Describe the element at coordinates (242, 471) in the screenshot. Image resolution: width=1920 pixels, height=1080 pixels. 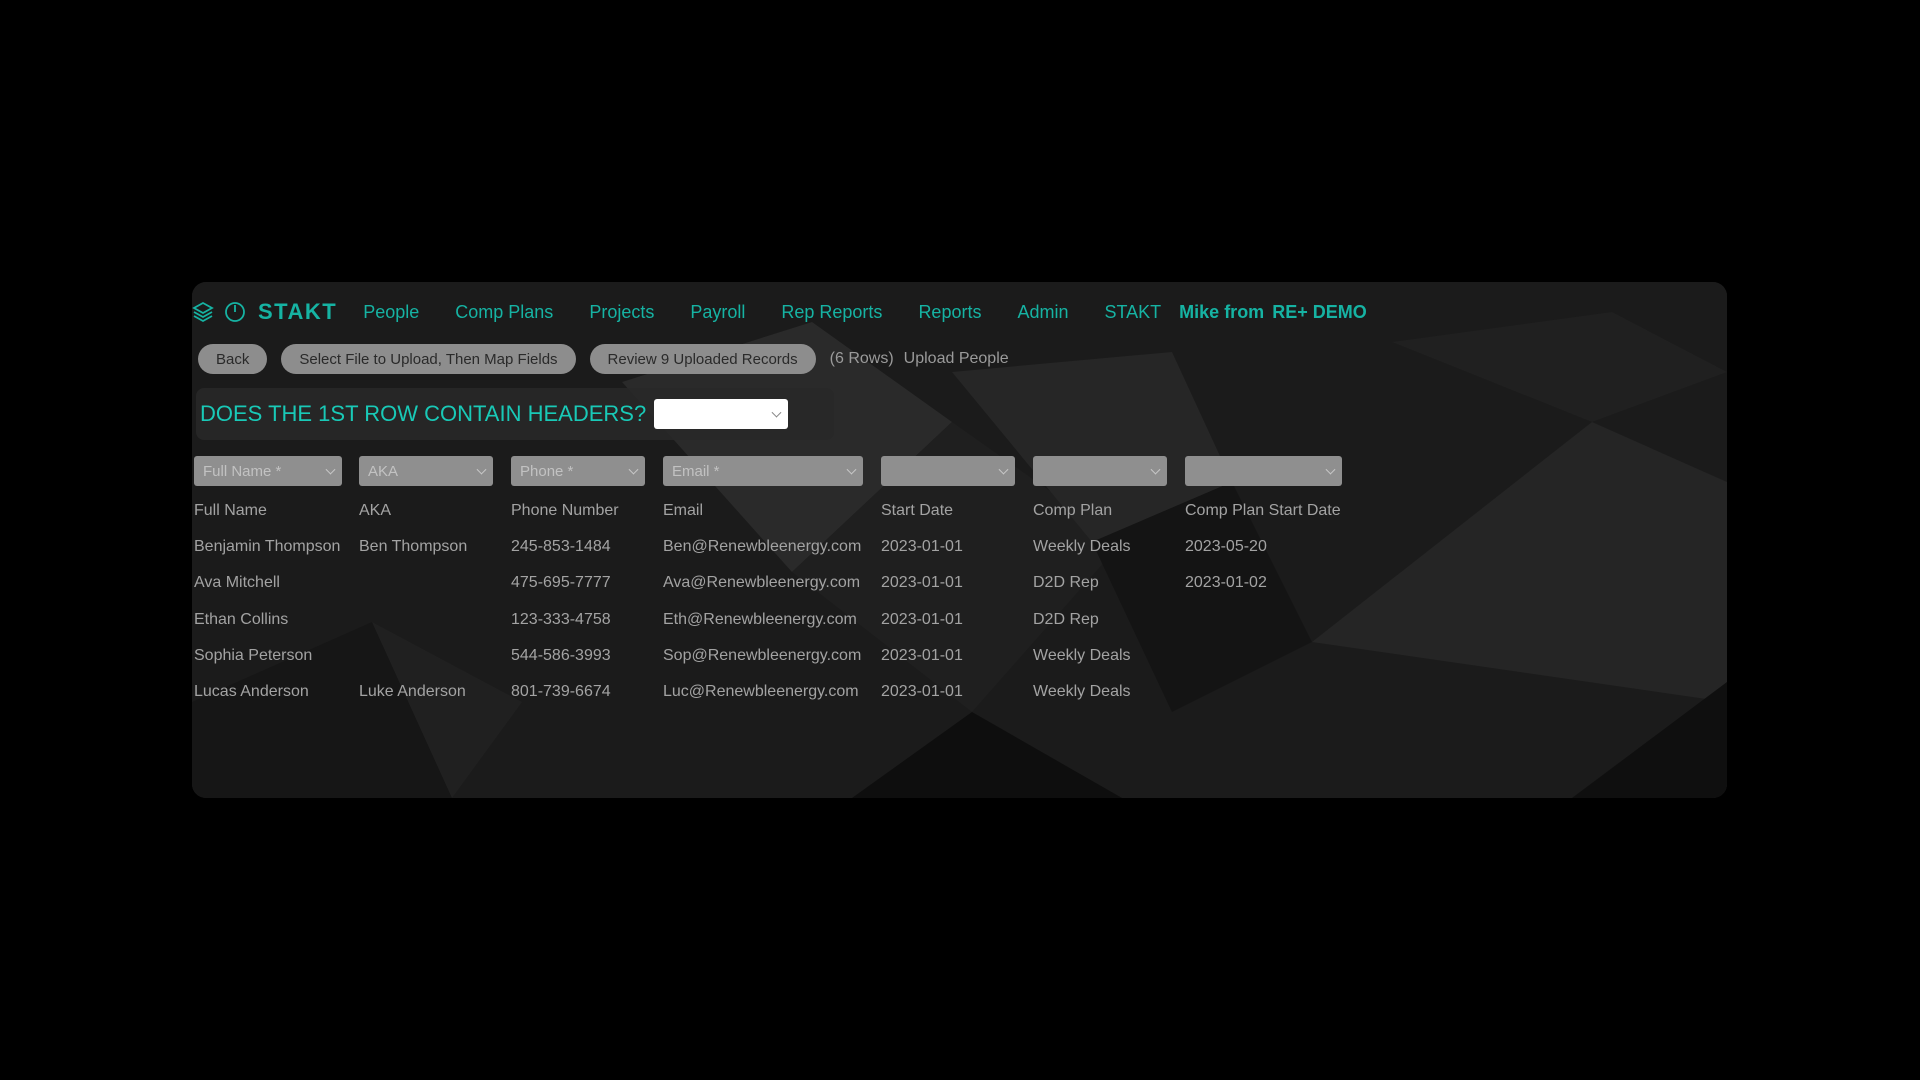
I see `map-select-value: Full Name *` at that location.